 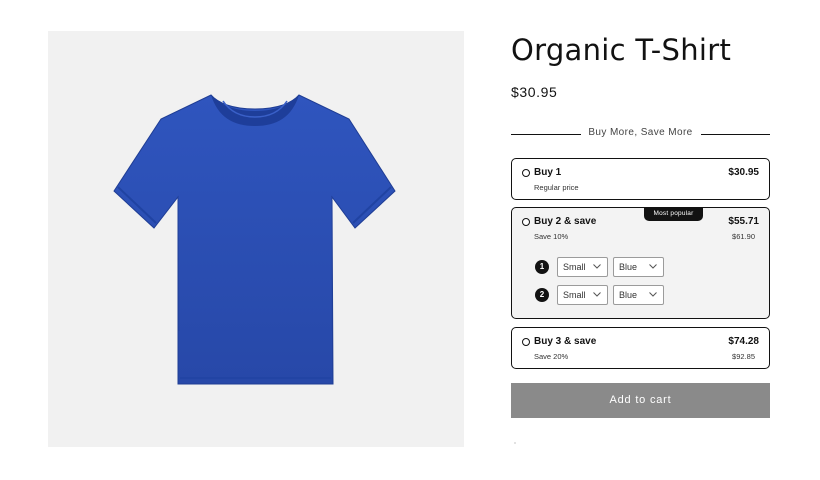 I want to click on offer-subtitle: Regular price, so click(x=556, y=187).